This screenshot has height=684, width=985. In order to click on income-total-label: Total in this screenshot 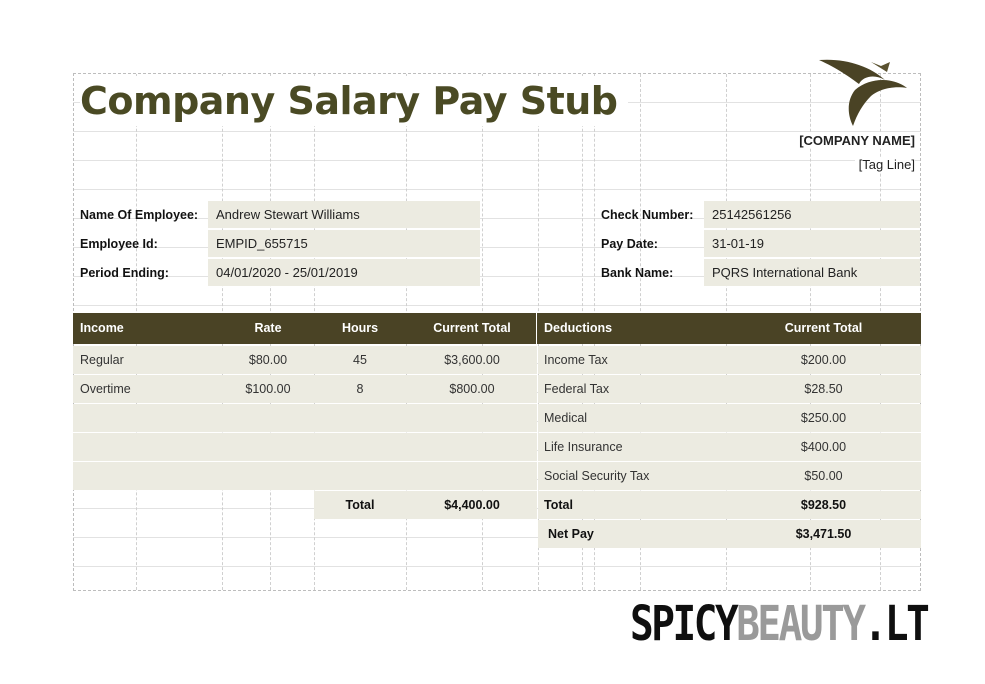, I will do `click(360, 505)`.